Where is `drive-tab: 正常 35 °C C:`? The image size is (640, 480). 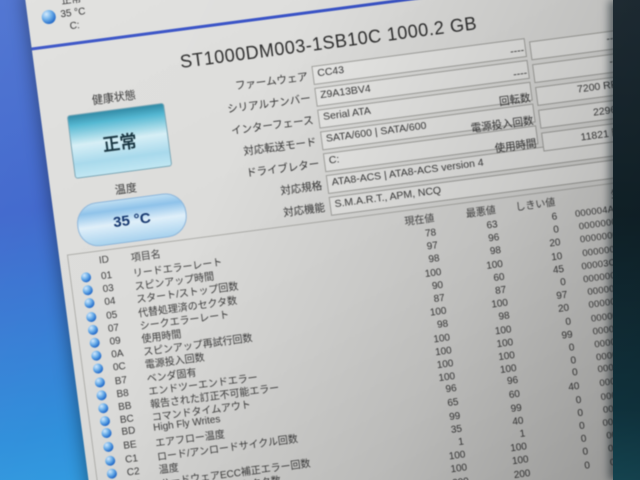
drive-tab: 正常 35 °C C: is located at coordinates (63, 18).